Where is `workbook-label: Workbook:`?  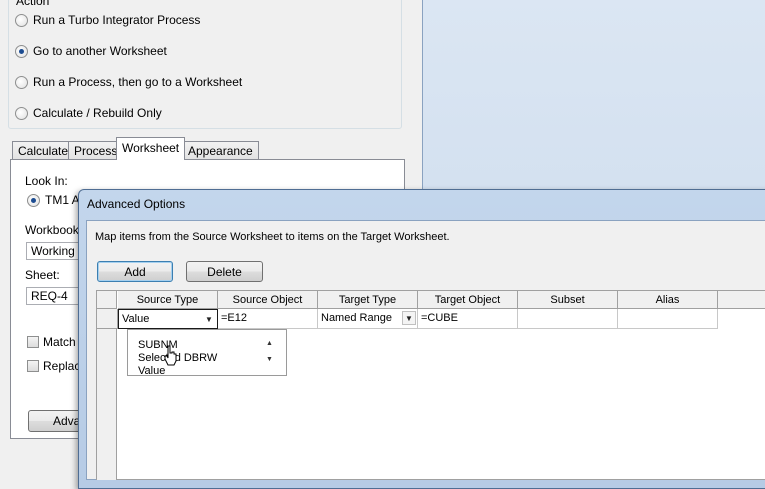 workbook-label: Workbook: is located at coordinates (54, 230).